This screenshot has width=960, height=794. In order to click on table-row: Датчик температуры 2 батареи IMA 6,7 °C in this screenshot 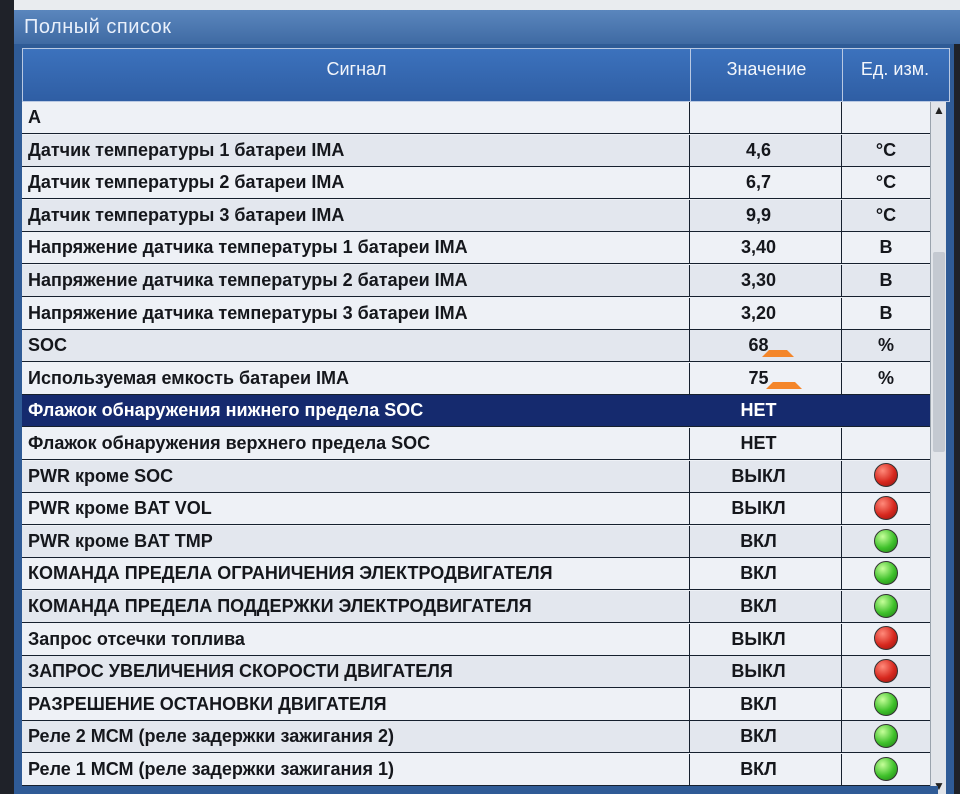, I will do `click(476, 183)`.